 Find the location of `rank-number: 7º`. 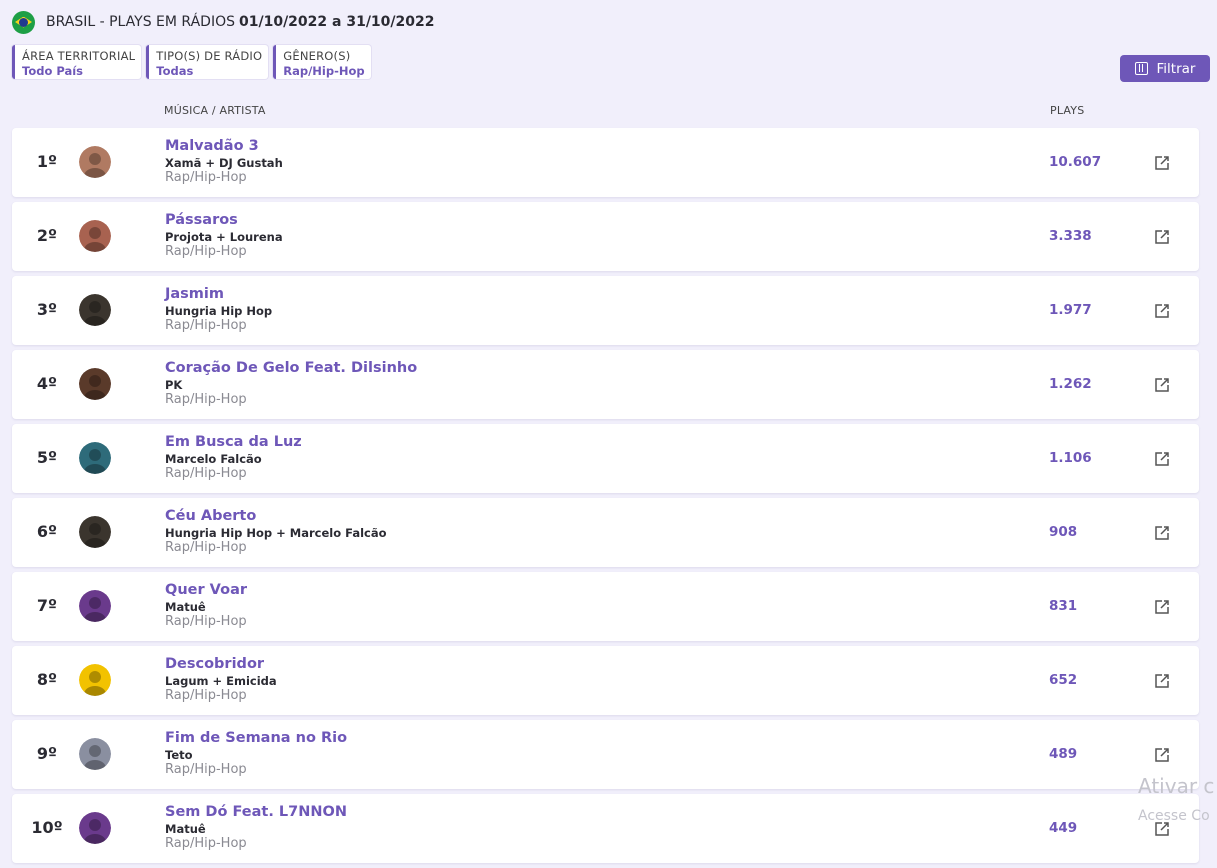

rank-number: 7º is located at coordinates (47, 605).